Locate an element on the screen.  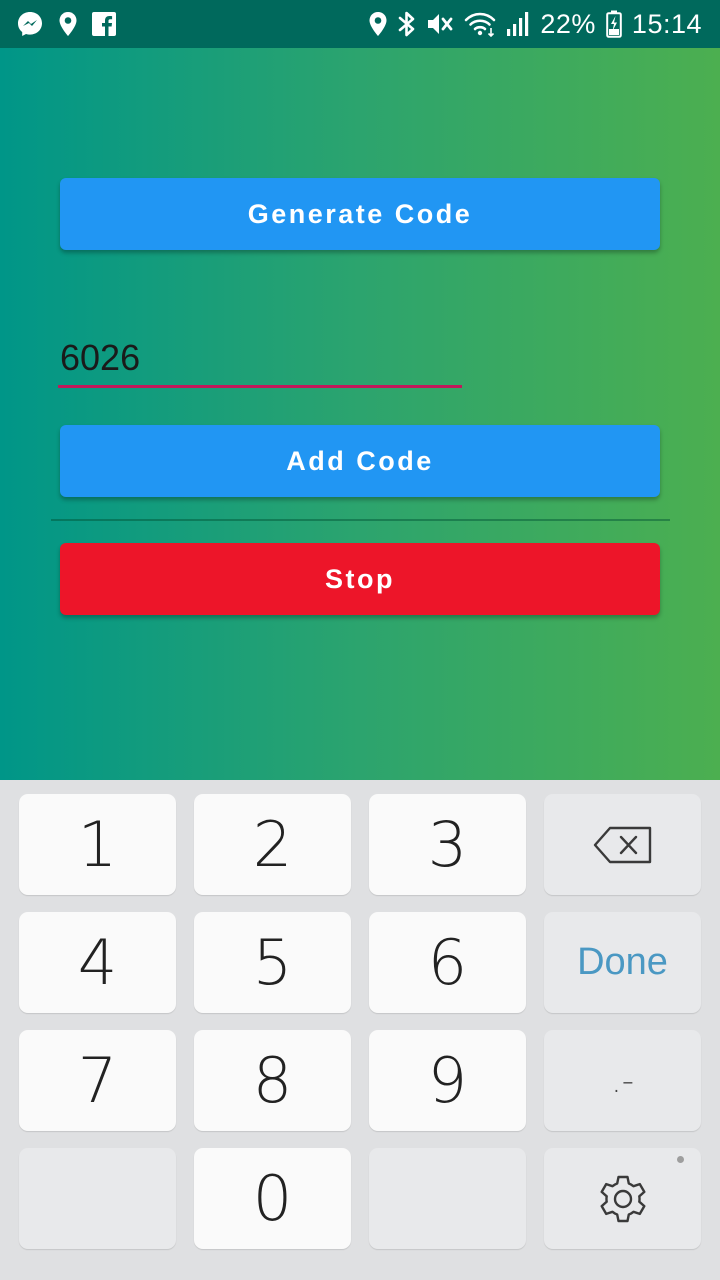
settings-key is located at coordinates (622, 1198).